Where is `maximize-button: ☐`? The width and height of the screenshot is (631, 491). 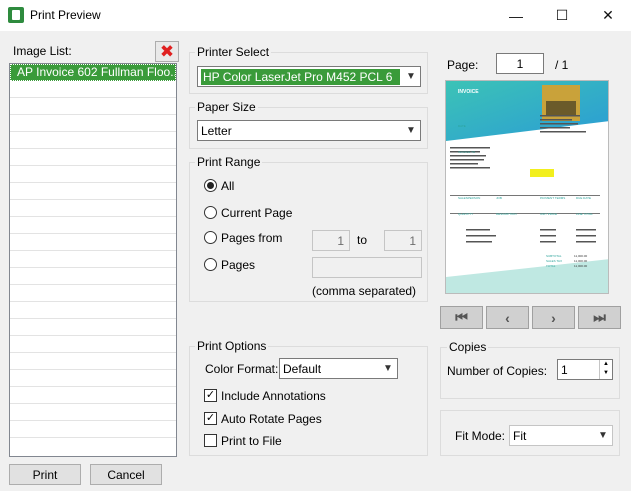 maximize-button: ☐ is located at coordinates (562, 15).